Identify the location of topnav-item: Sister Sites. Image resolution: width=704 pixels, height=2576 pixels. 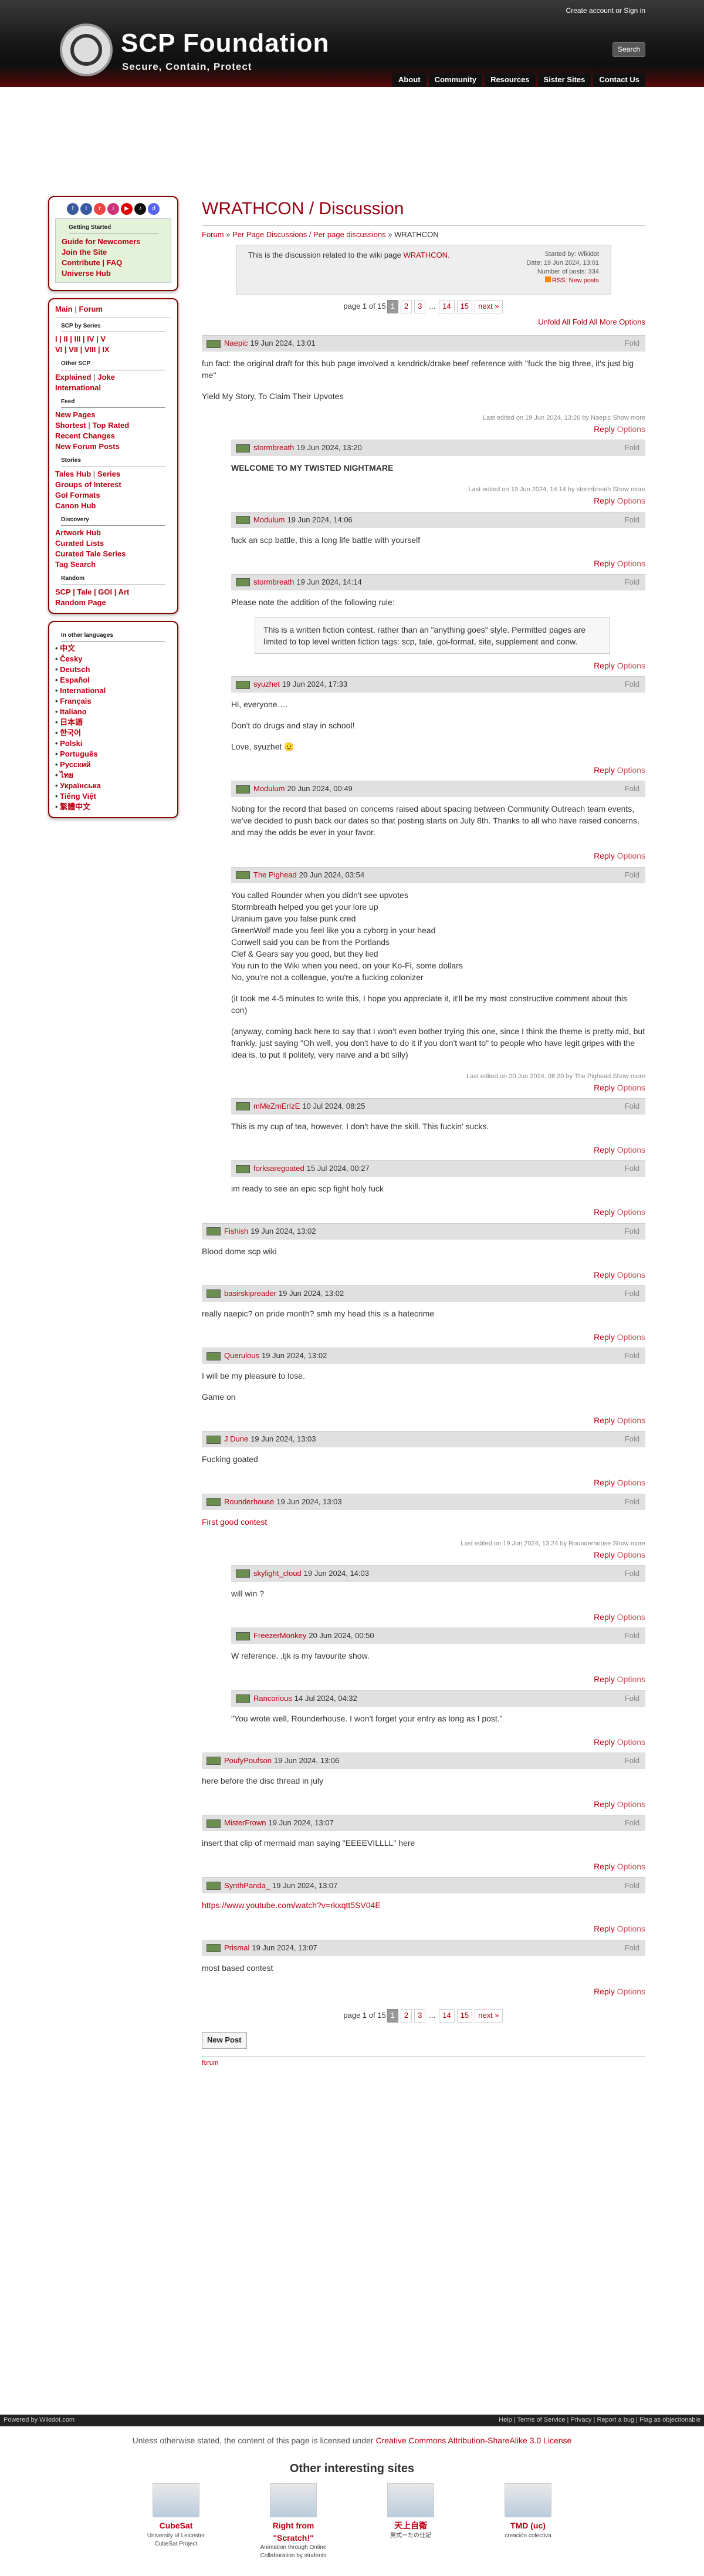
(564, 80).